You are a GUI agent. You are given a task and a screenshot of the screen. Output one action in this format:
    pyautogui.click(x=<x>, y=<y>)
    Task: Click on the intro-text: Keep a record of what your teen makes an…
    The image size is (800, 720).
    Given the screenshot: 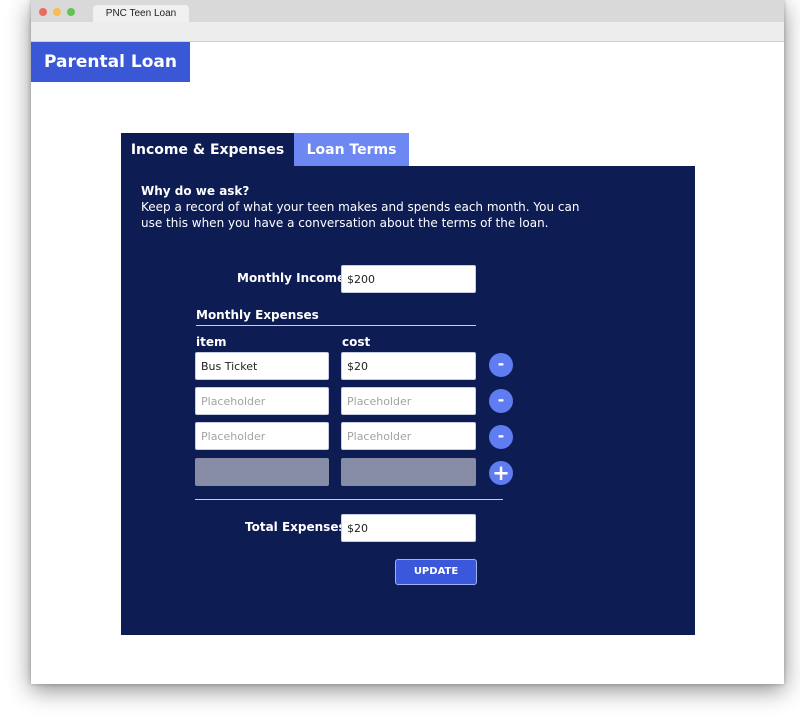 What is the action you would take?
    pyautogui.click(x=360, y=215)
    